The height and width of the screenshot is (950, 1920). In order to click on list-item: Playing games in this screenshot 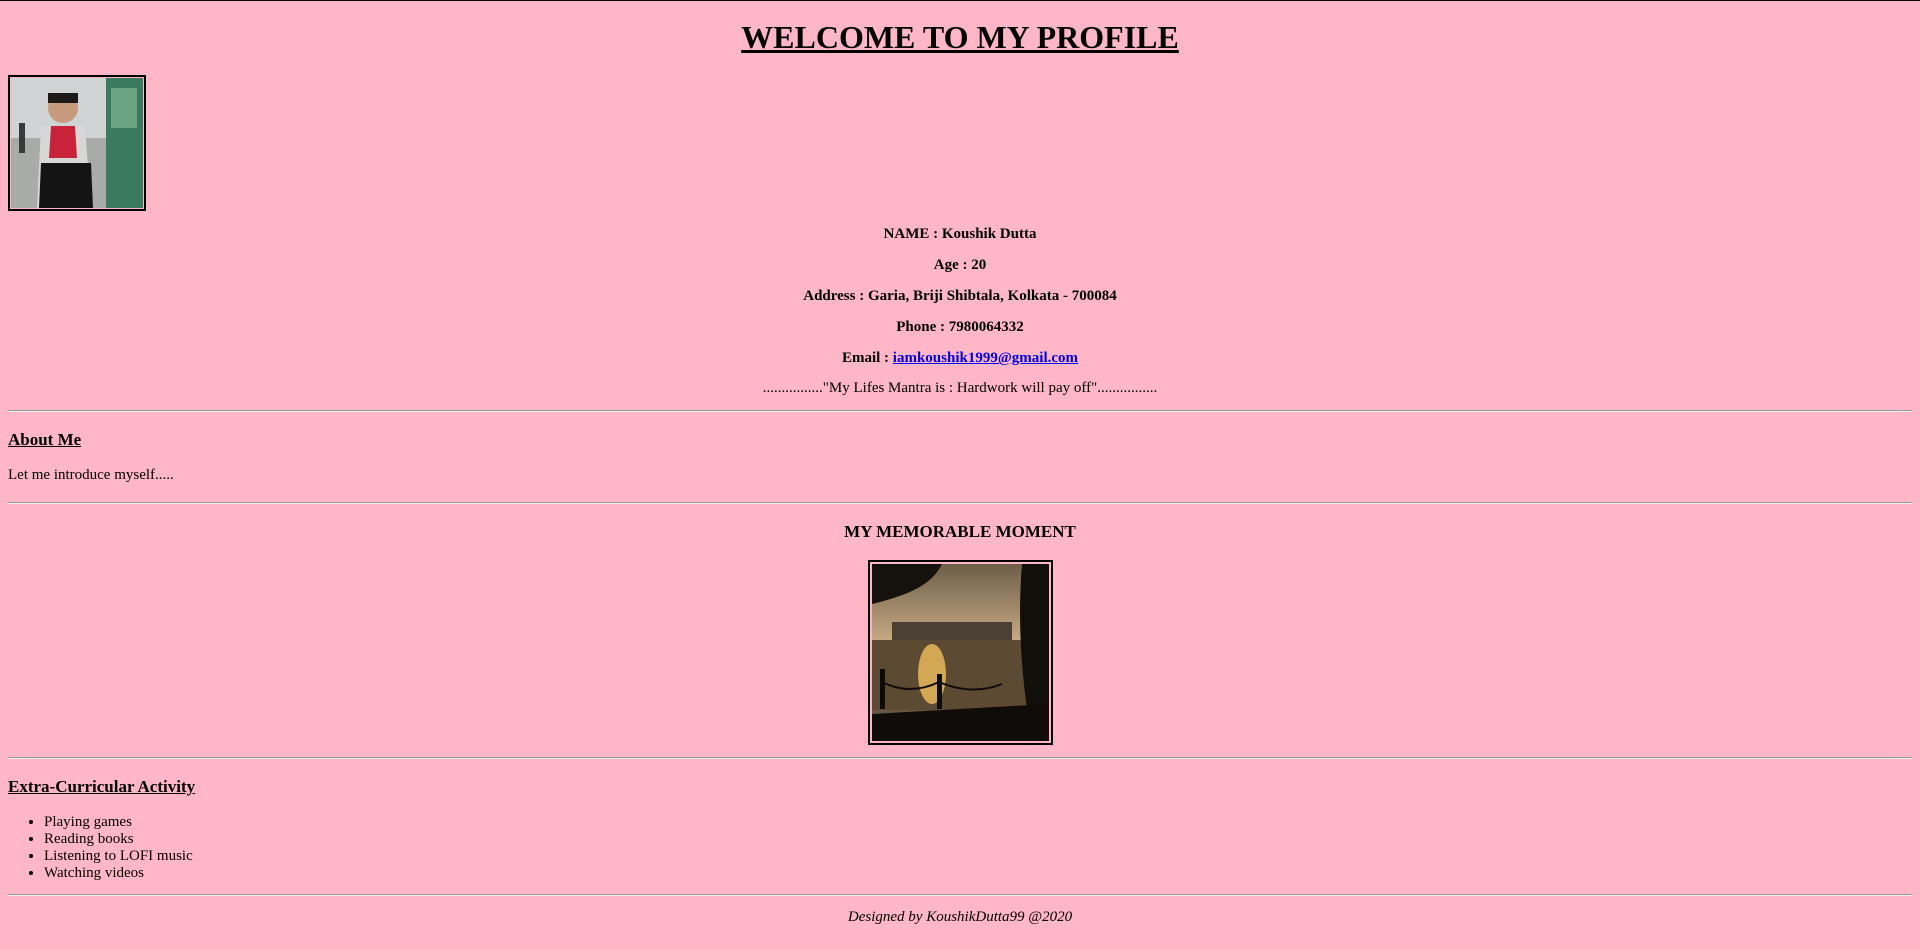, I will do `click(978, 822)`.